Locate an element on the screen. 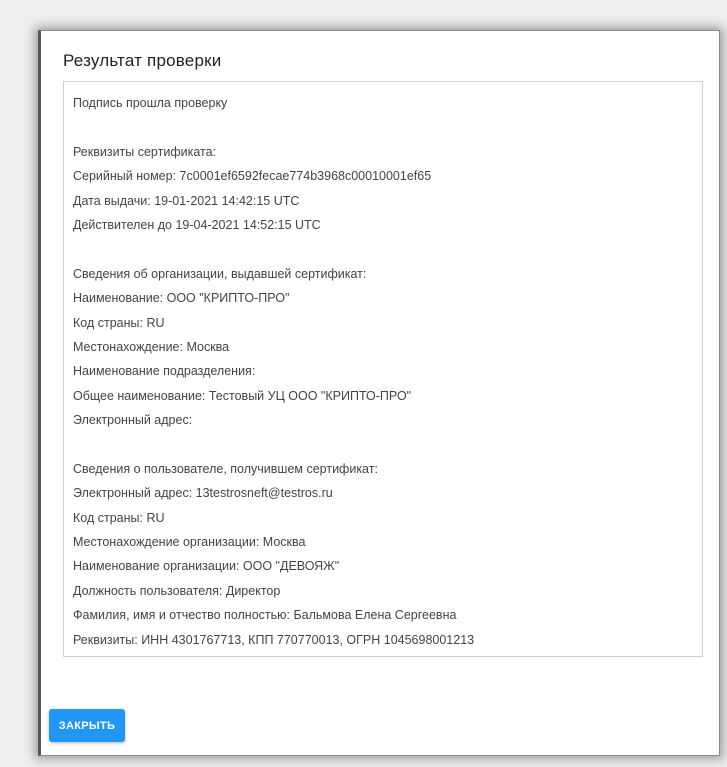  result-line-signature-status: Подпись прошла проверку is located at coordinates (150, 103).